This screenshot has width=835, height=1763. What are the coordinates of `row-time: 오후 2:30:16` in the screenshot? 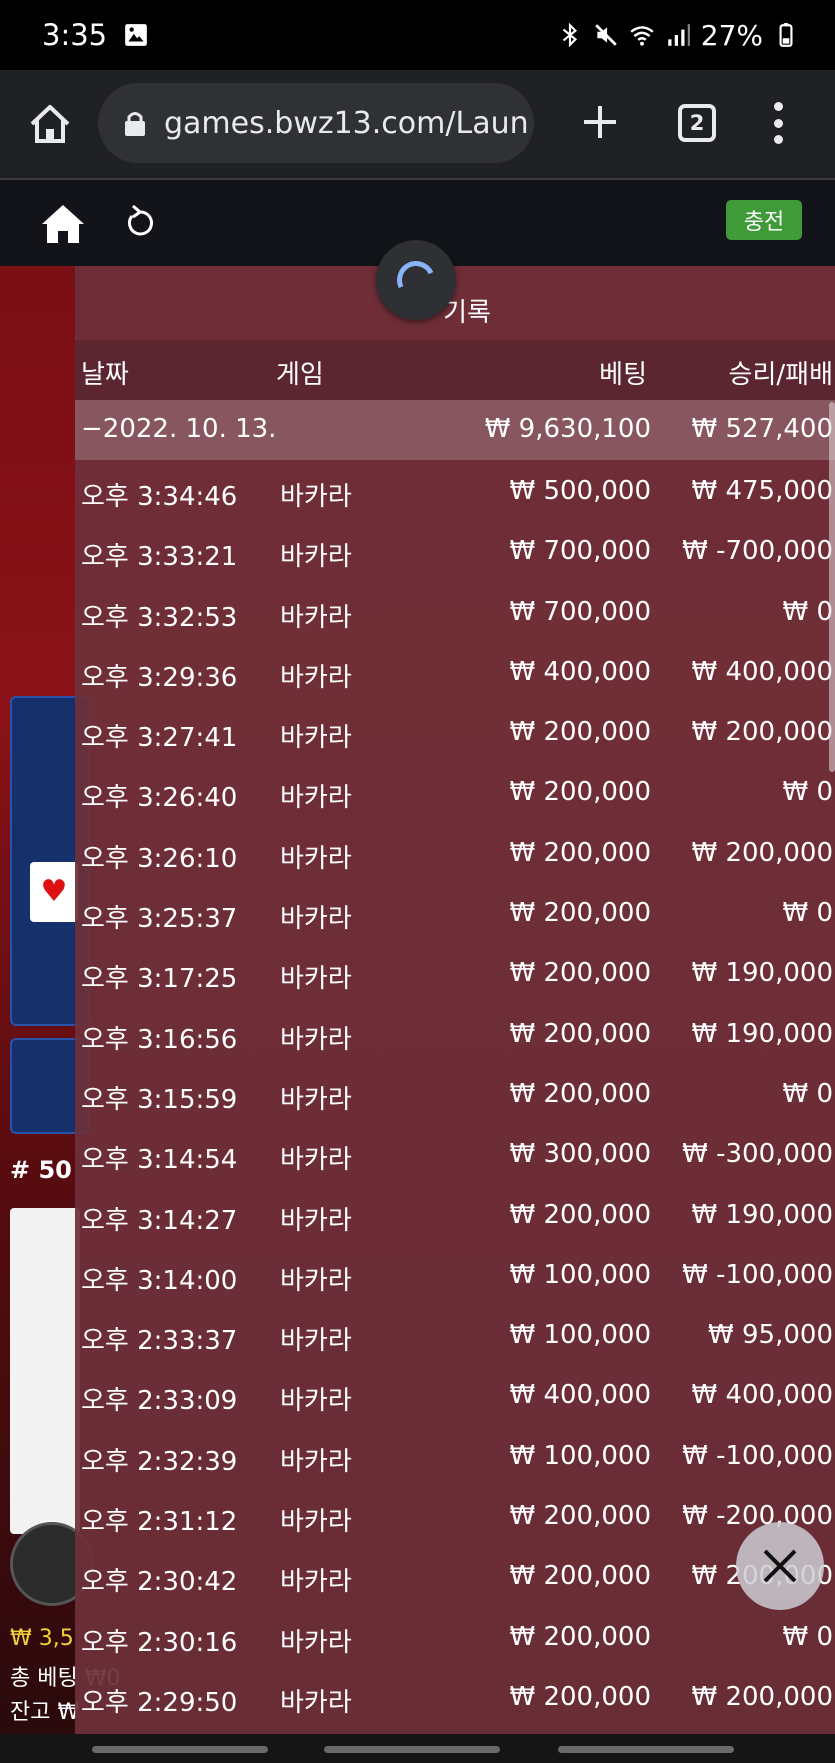 It's located at (159, 1642).